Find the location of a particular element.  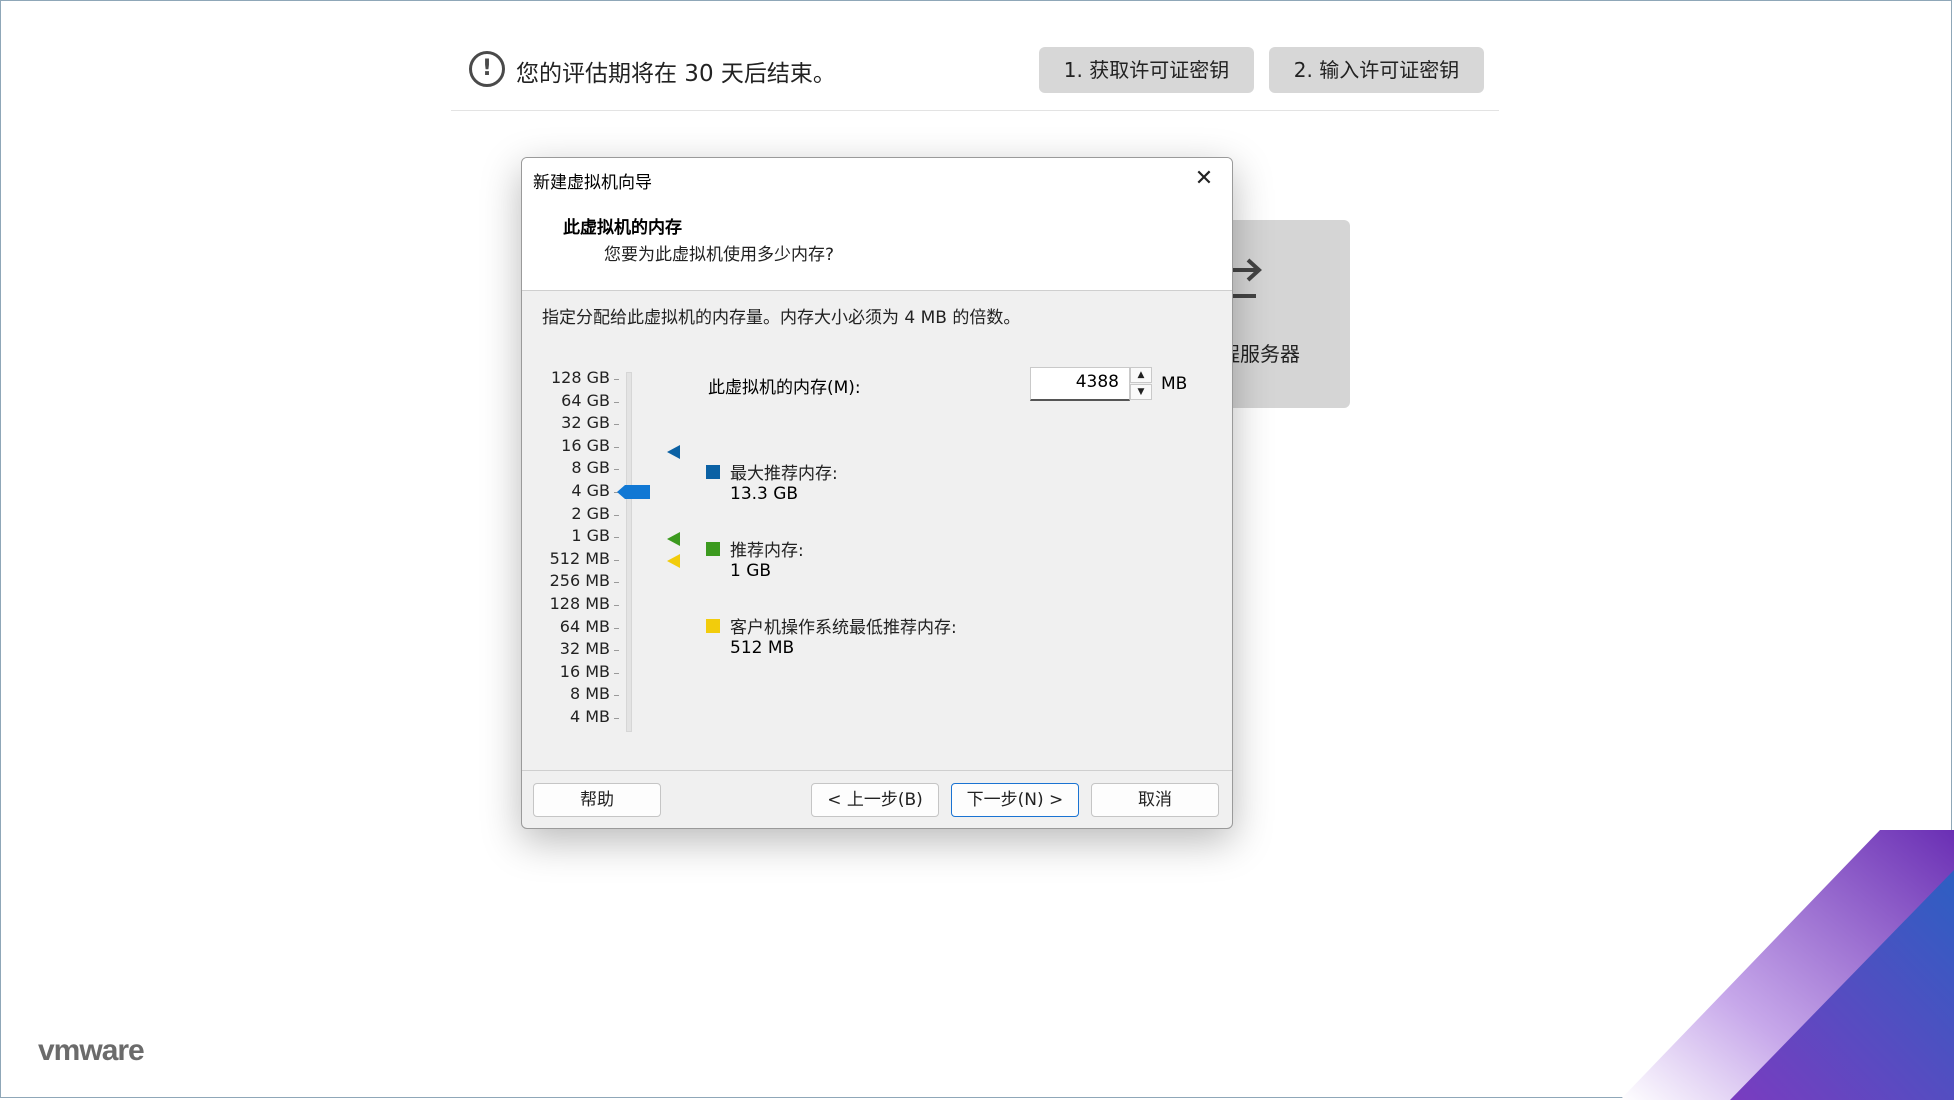

footer-divider is located at coordinates (877, 770).